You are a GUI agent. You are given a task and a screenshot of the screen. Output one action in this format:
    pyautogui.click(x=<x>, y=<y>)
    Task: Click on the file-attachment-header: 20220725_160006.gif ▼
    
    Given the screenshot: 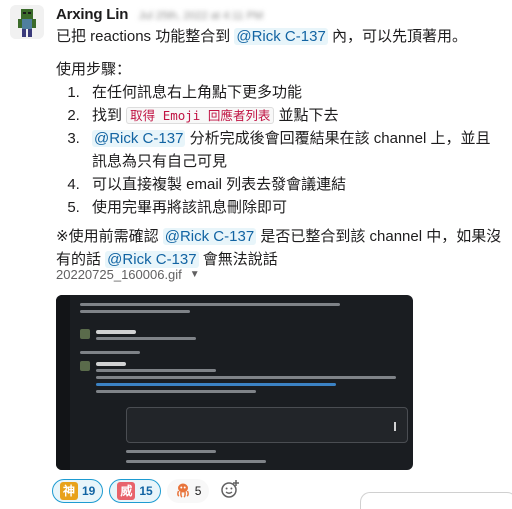 What is the action you would take?
    pyautogui.click(x=128, y=274)
    